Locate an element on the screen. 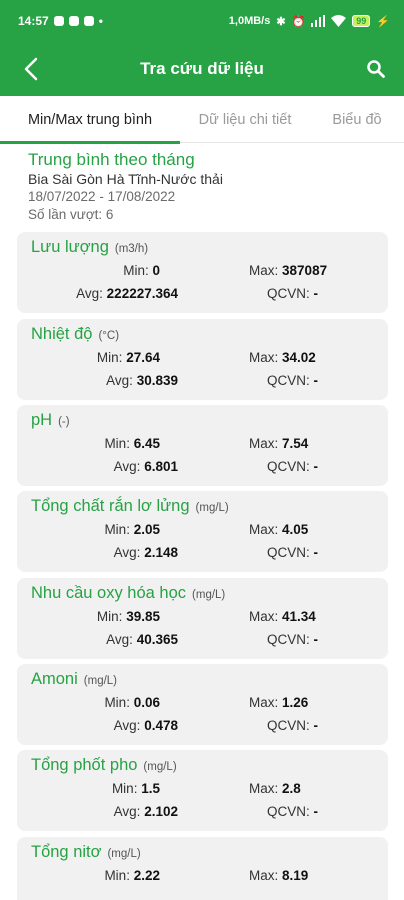 Image resolution: width=404 pixels, height=900 pixels. avg-number: 40.365 is located at coordinates (157, 639).